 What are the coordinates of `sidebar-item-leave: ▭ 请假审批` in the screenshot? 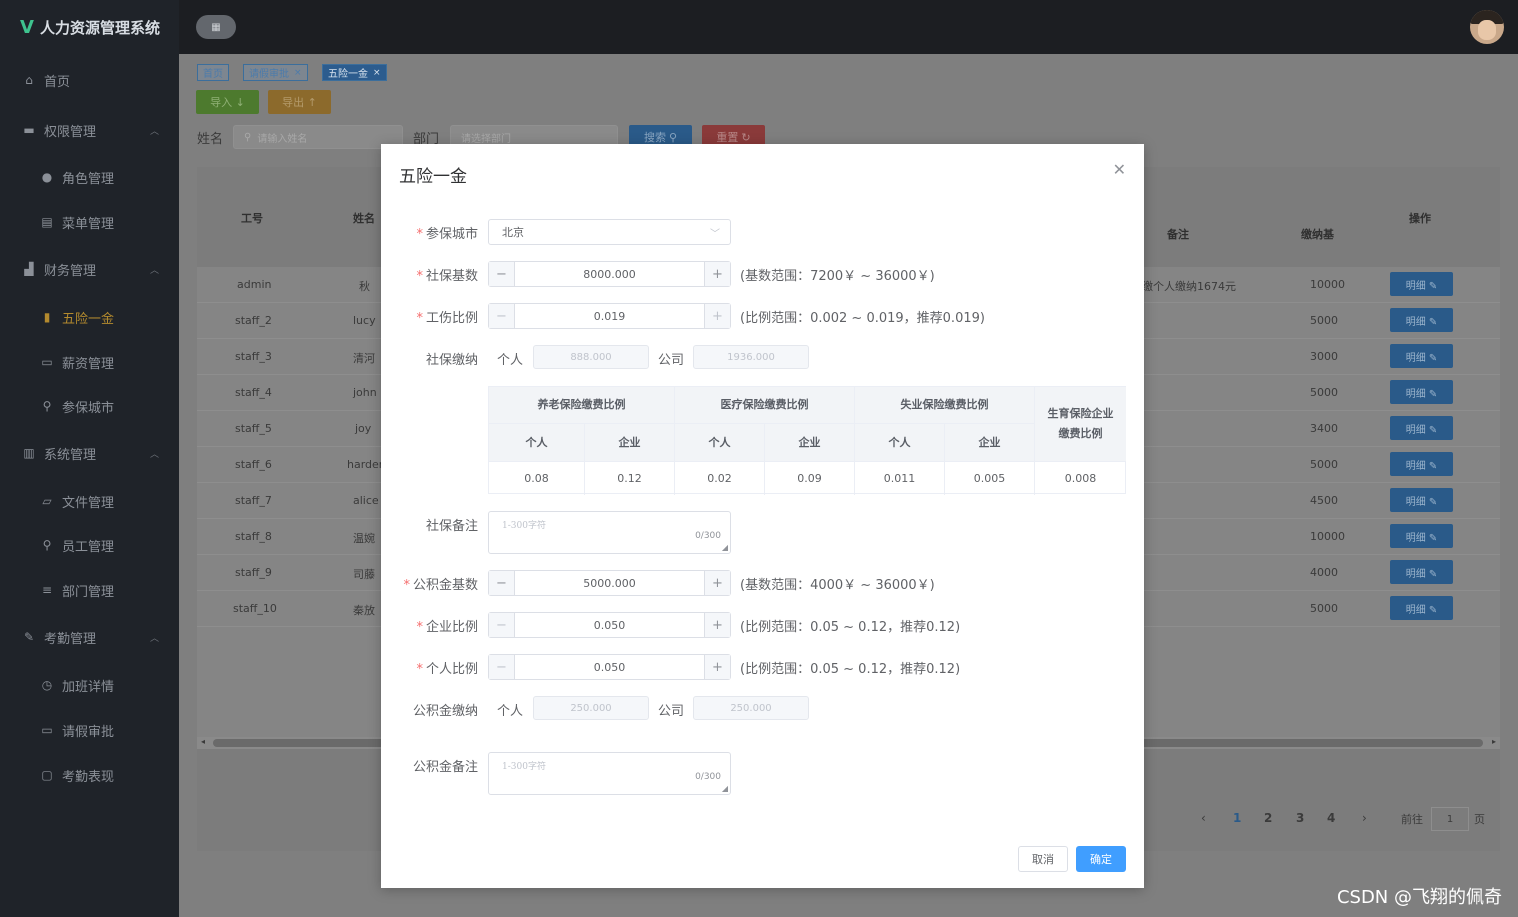 It's located at (89, 730).